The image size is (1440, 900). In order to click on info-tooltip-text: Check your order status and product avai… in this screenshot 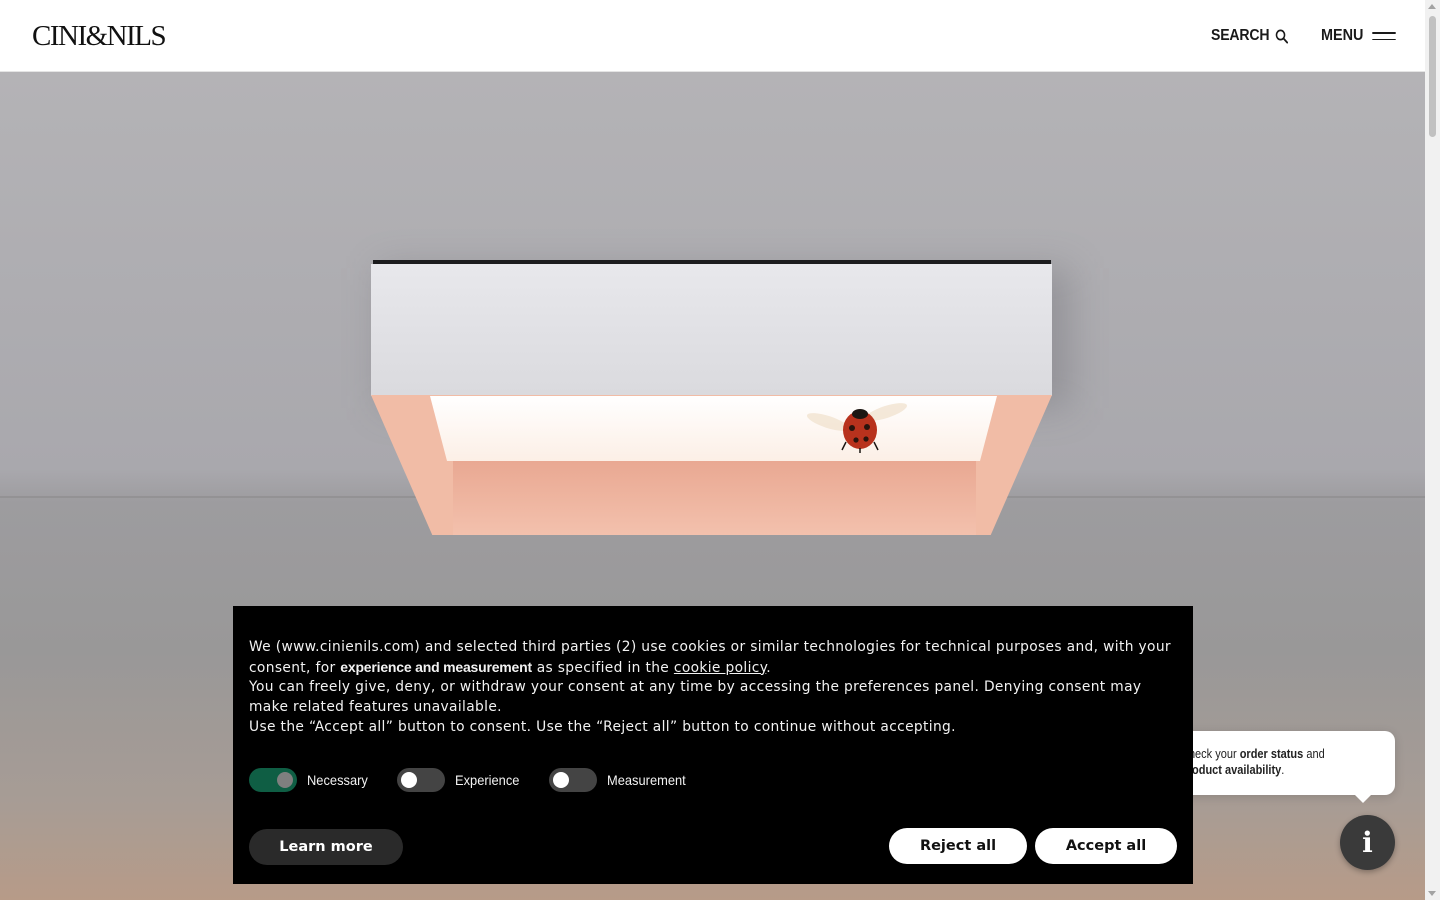, I will do `click(1269, 762)`.